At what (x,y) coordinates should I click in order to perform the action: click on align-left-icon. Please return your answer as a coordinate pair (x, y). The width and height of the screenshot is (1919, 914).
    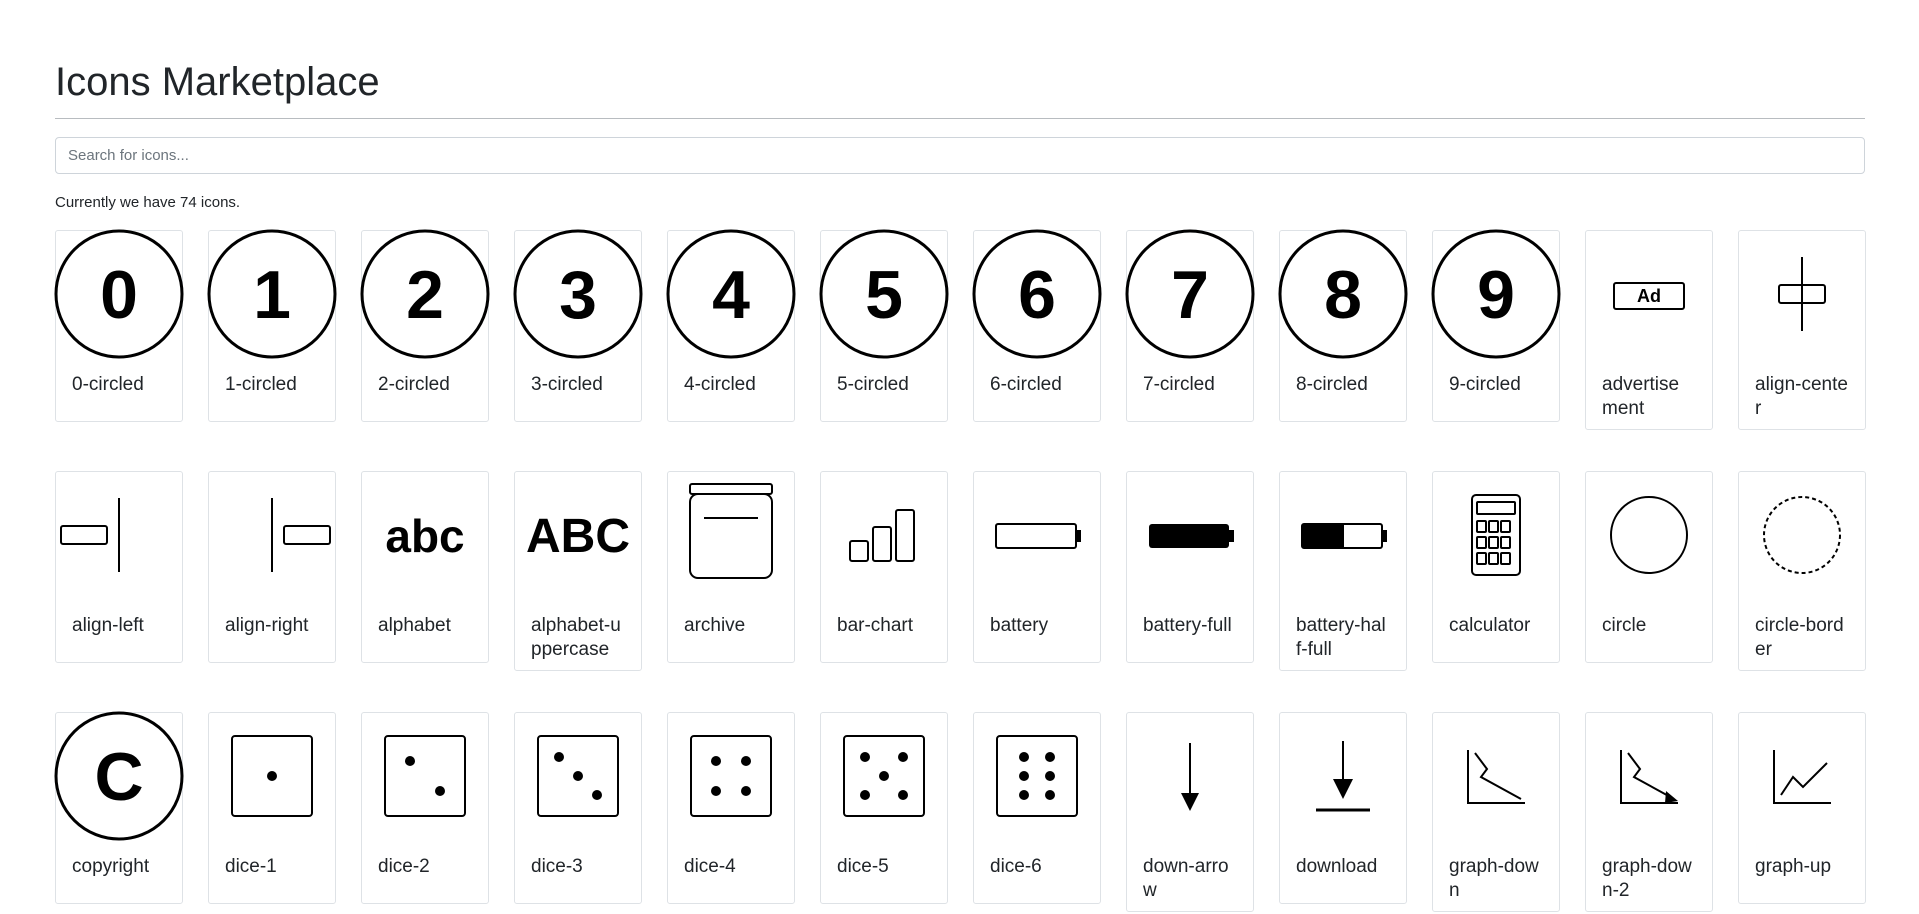
    Looking at the image, I should click on (119, 535).